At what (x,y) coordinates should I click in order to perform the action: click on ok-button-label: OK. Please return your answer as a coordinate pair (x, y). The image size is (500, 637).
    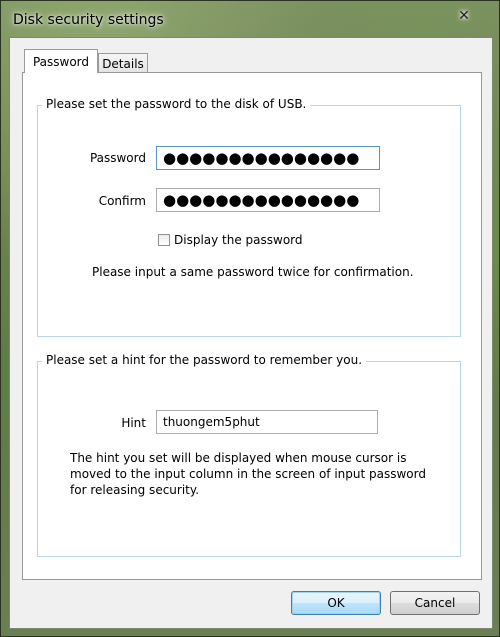
    Looking at the image, I should click on (336, 603).